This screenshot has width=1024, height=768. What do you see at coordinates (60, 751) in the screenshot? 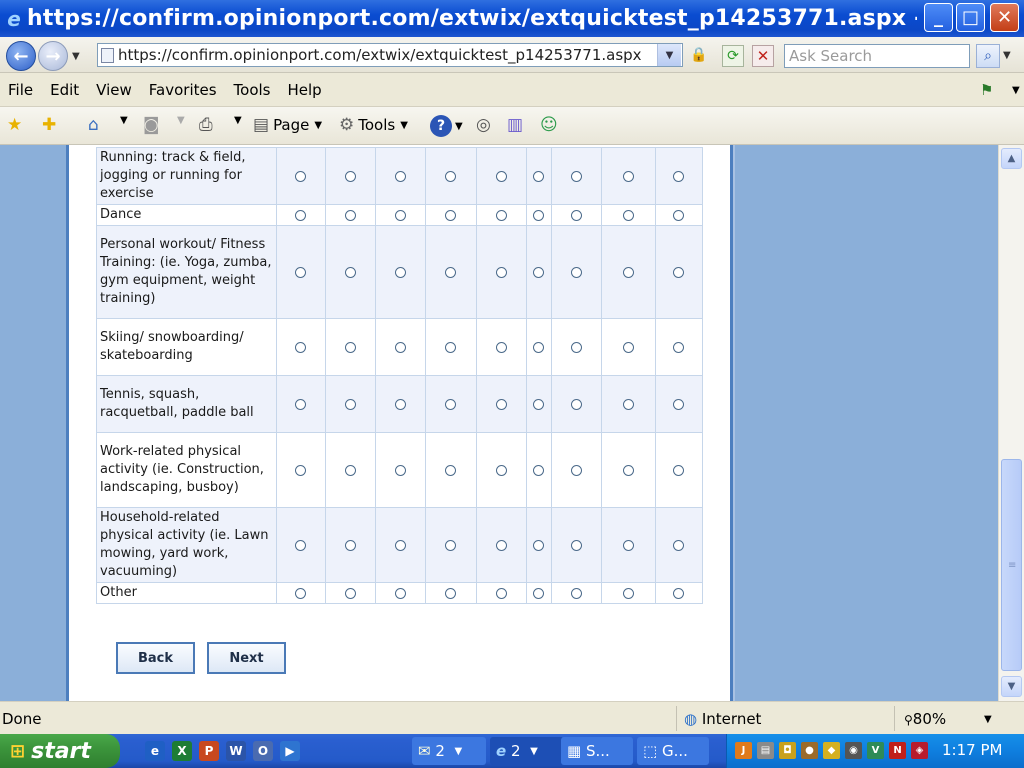
I see `start-button: ⊞ start` at bounding box center [60, 751].